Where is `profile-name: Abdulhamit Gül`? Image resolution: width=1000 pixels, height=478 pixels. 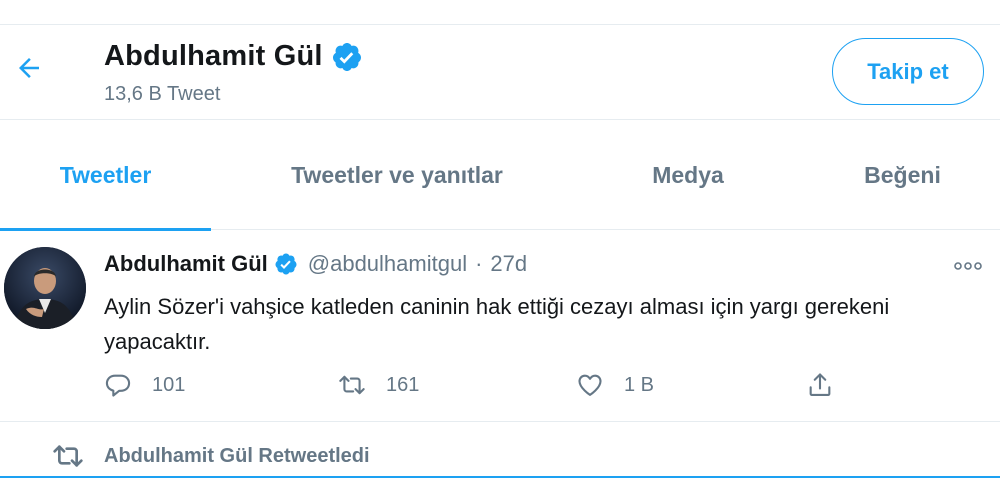
profile-name: Abdulhamit Gül is located at coordinates (213, 56).